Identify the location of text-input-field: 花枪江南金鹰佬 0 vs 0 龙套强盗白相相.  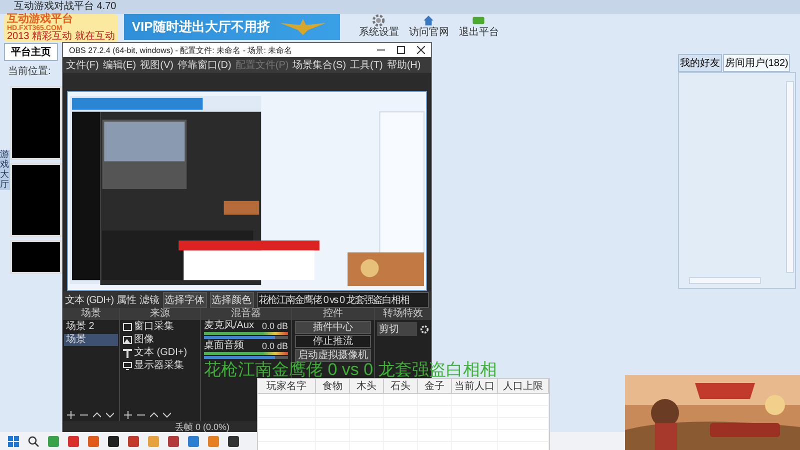
(342, 300).